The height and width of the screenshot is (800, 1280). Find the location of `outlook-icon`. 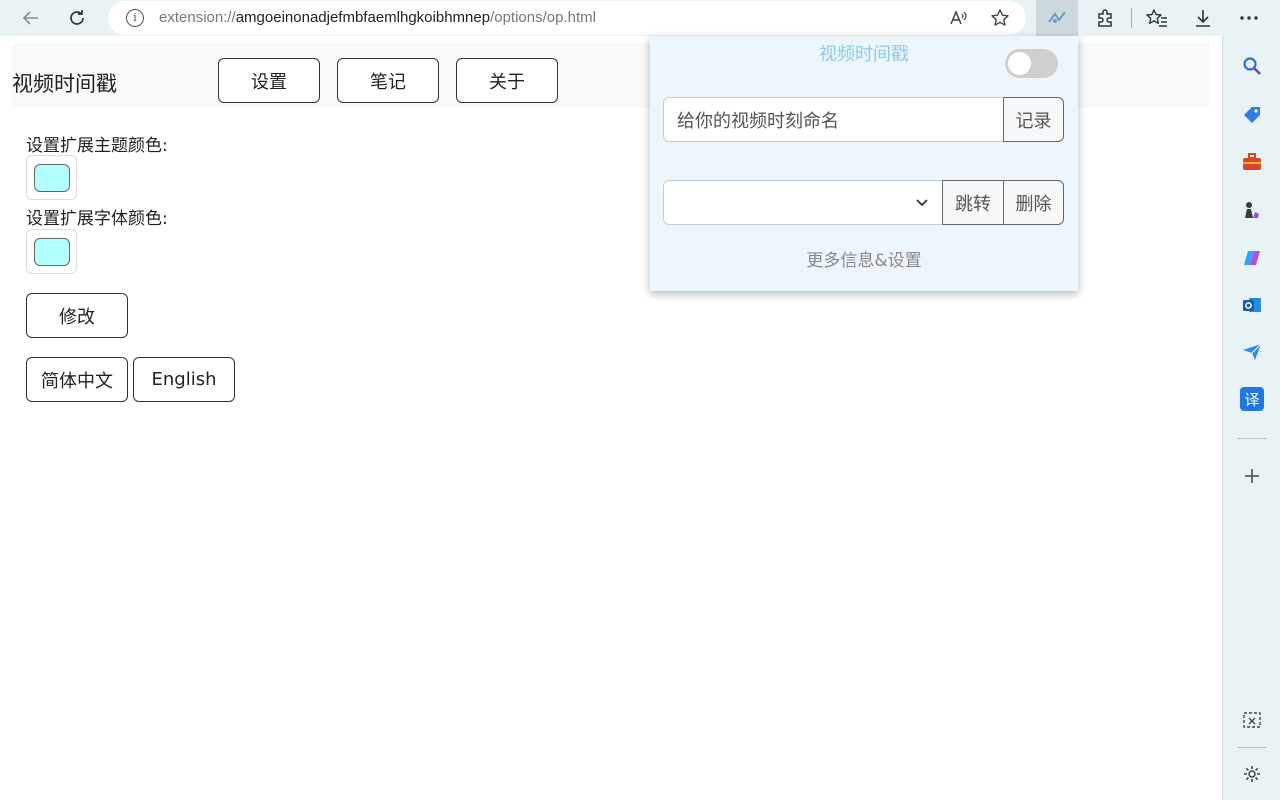

outlook-icon is located at coordinates (1252, 305).